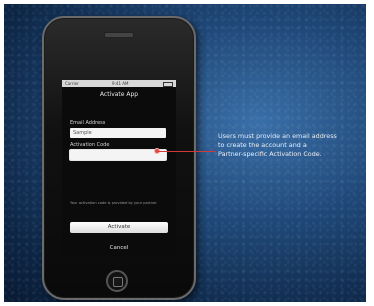  I want to click on home-button, so click(117, 281).